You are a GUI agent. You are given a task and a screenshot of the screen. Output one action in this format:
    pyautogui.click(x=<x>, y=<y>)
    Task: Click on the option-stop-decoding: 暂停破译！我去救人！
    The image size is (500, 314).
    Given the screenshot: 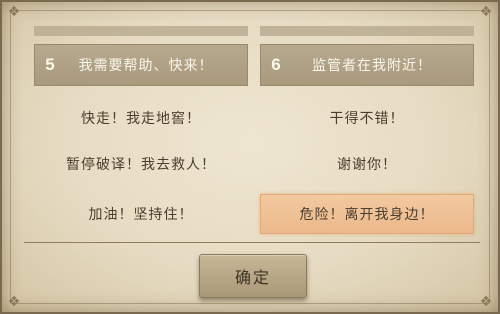 What is the action you would take?
    pyautogui.click(x=141, y=164)
    